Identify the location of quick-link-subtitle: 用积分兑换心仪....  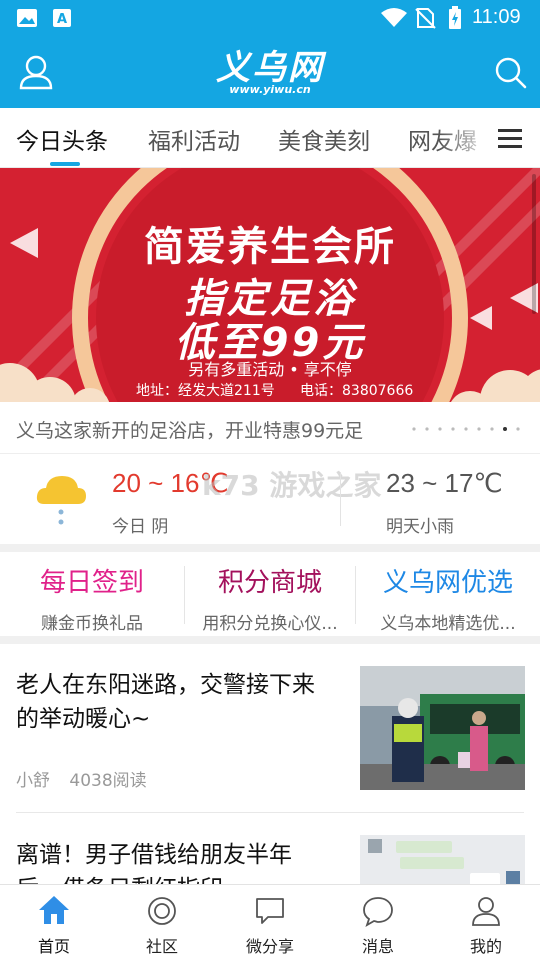
(270, 624).